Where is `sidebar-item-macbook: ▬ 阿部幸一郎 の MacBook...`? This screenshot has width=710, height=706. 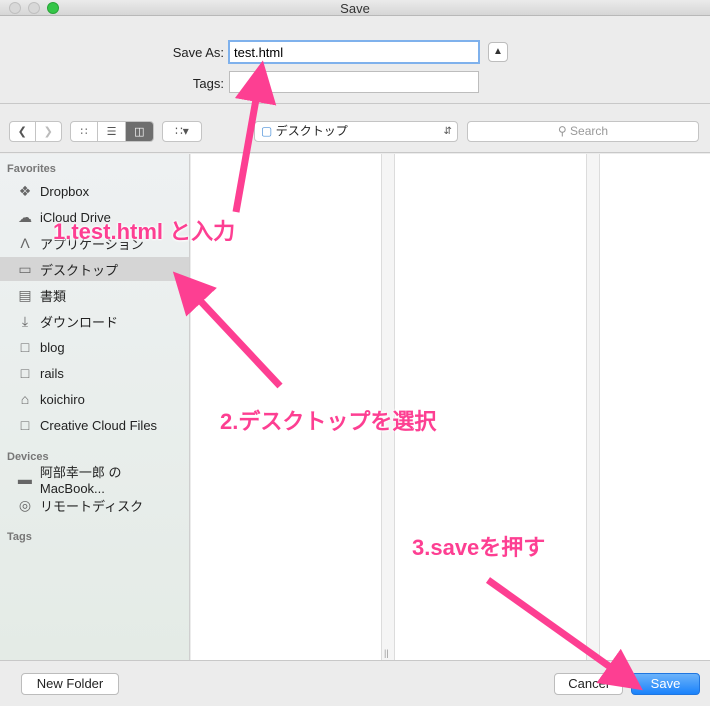
sidebar-item-macbook: ▬ 阿部幸一郎 の MacBook... is located at coordinates (94, 480).